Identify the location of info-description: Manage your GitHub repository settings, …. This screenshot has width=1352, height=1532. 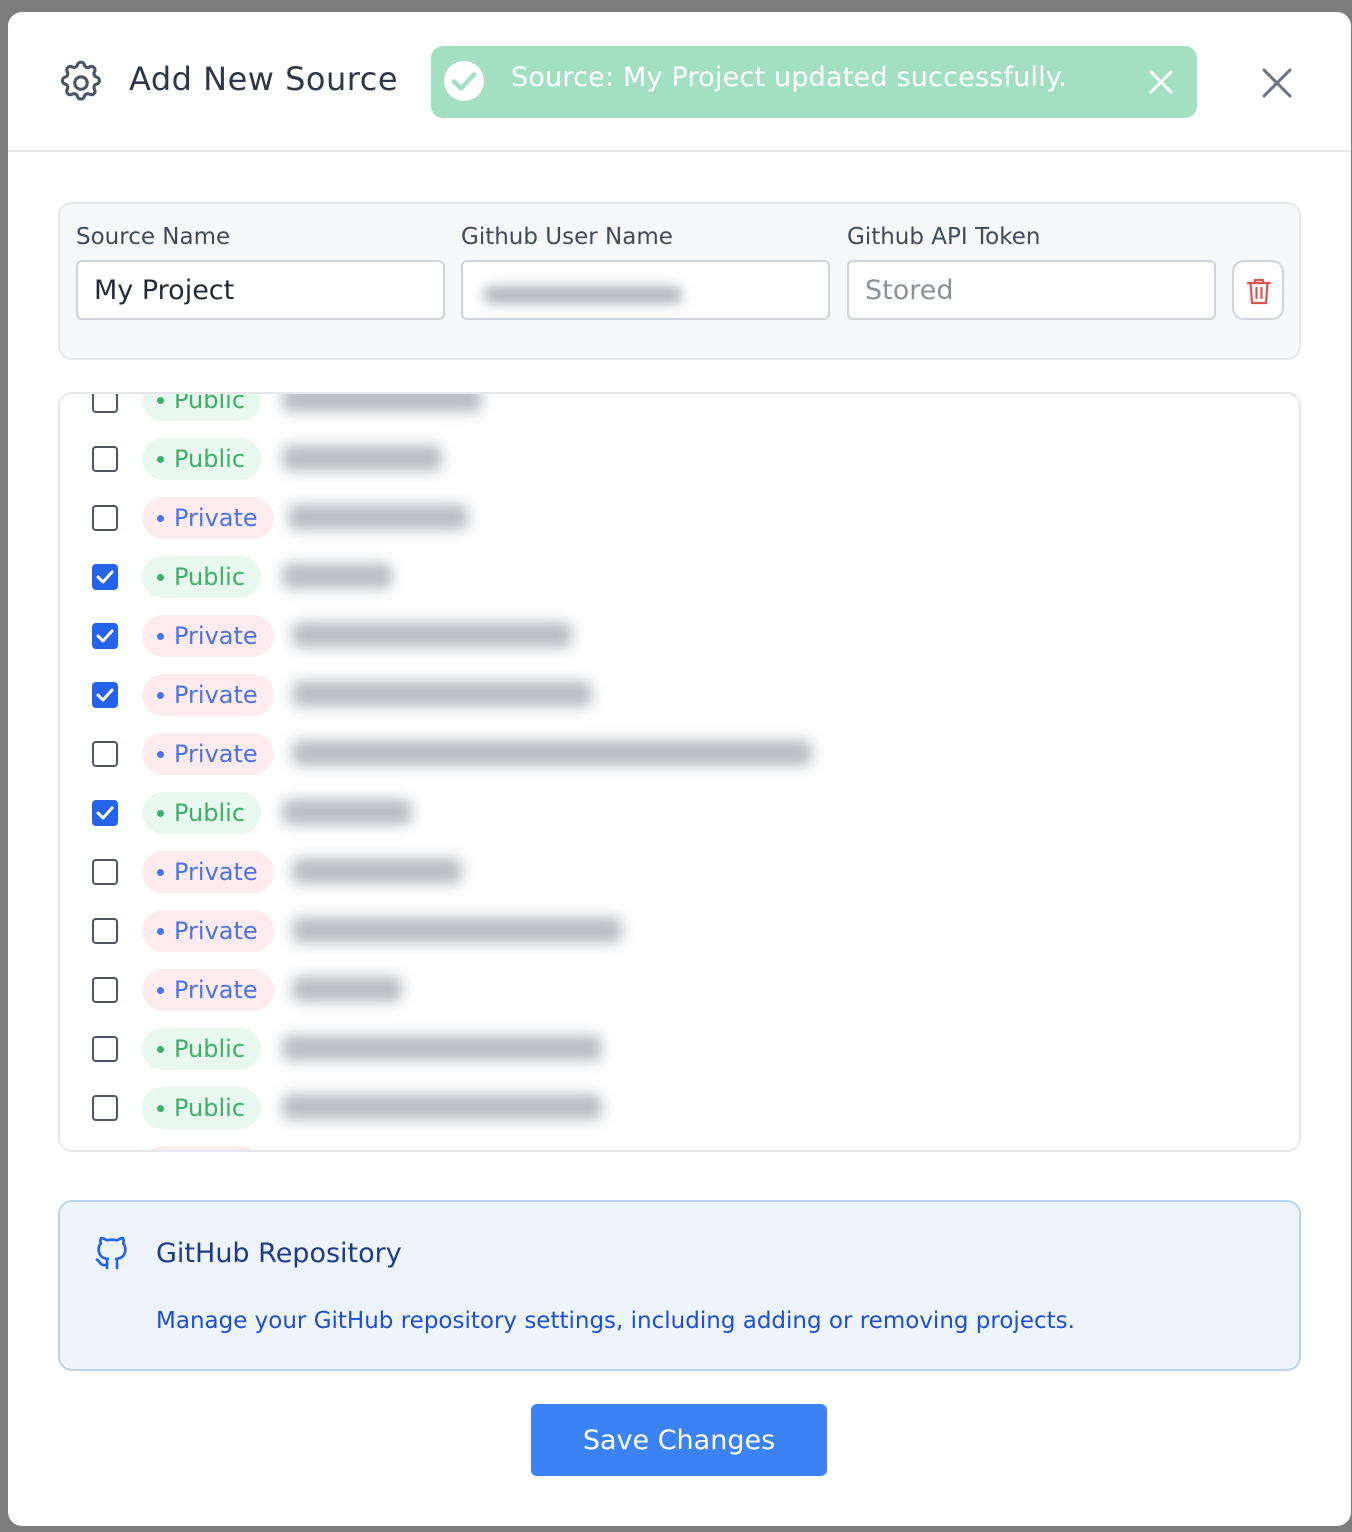
(615, 1321).